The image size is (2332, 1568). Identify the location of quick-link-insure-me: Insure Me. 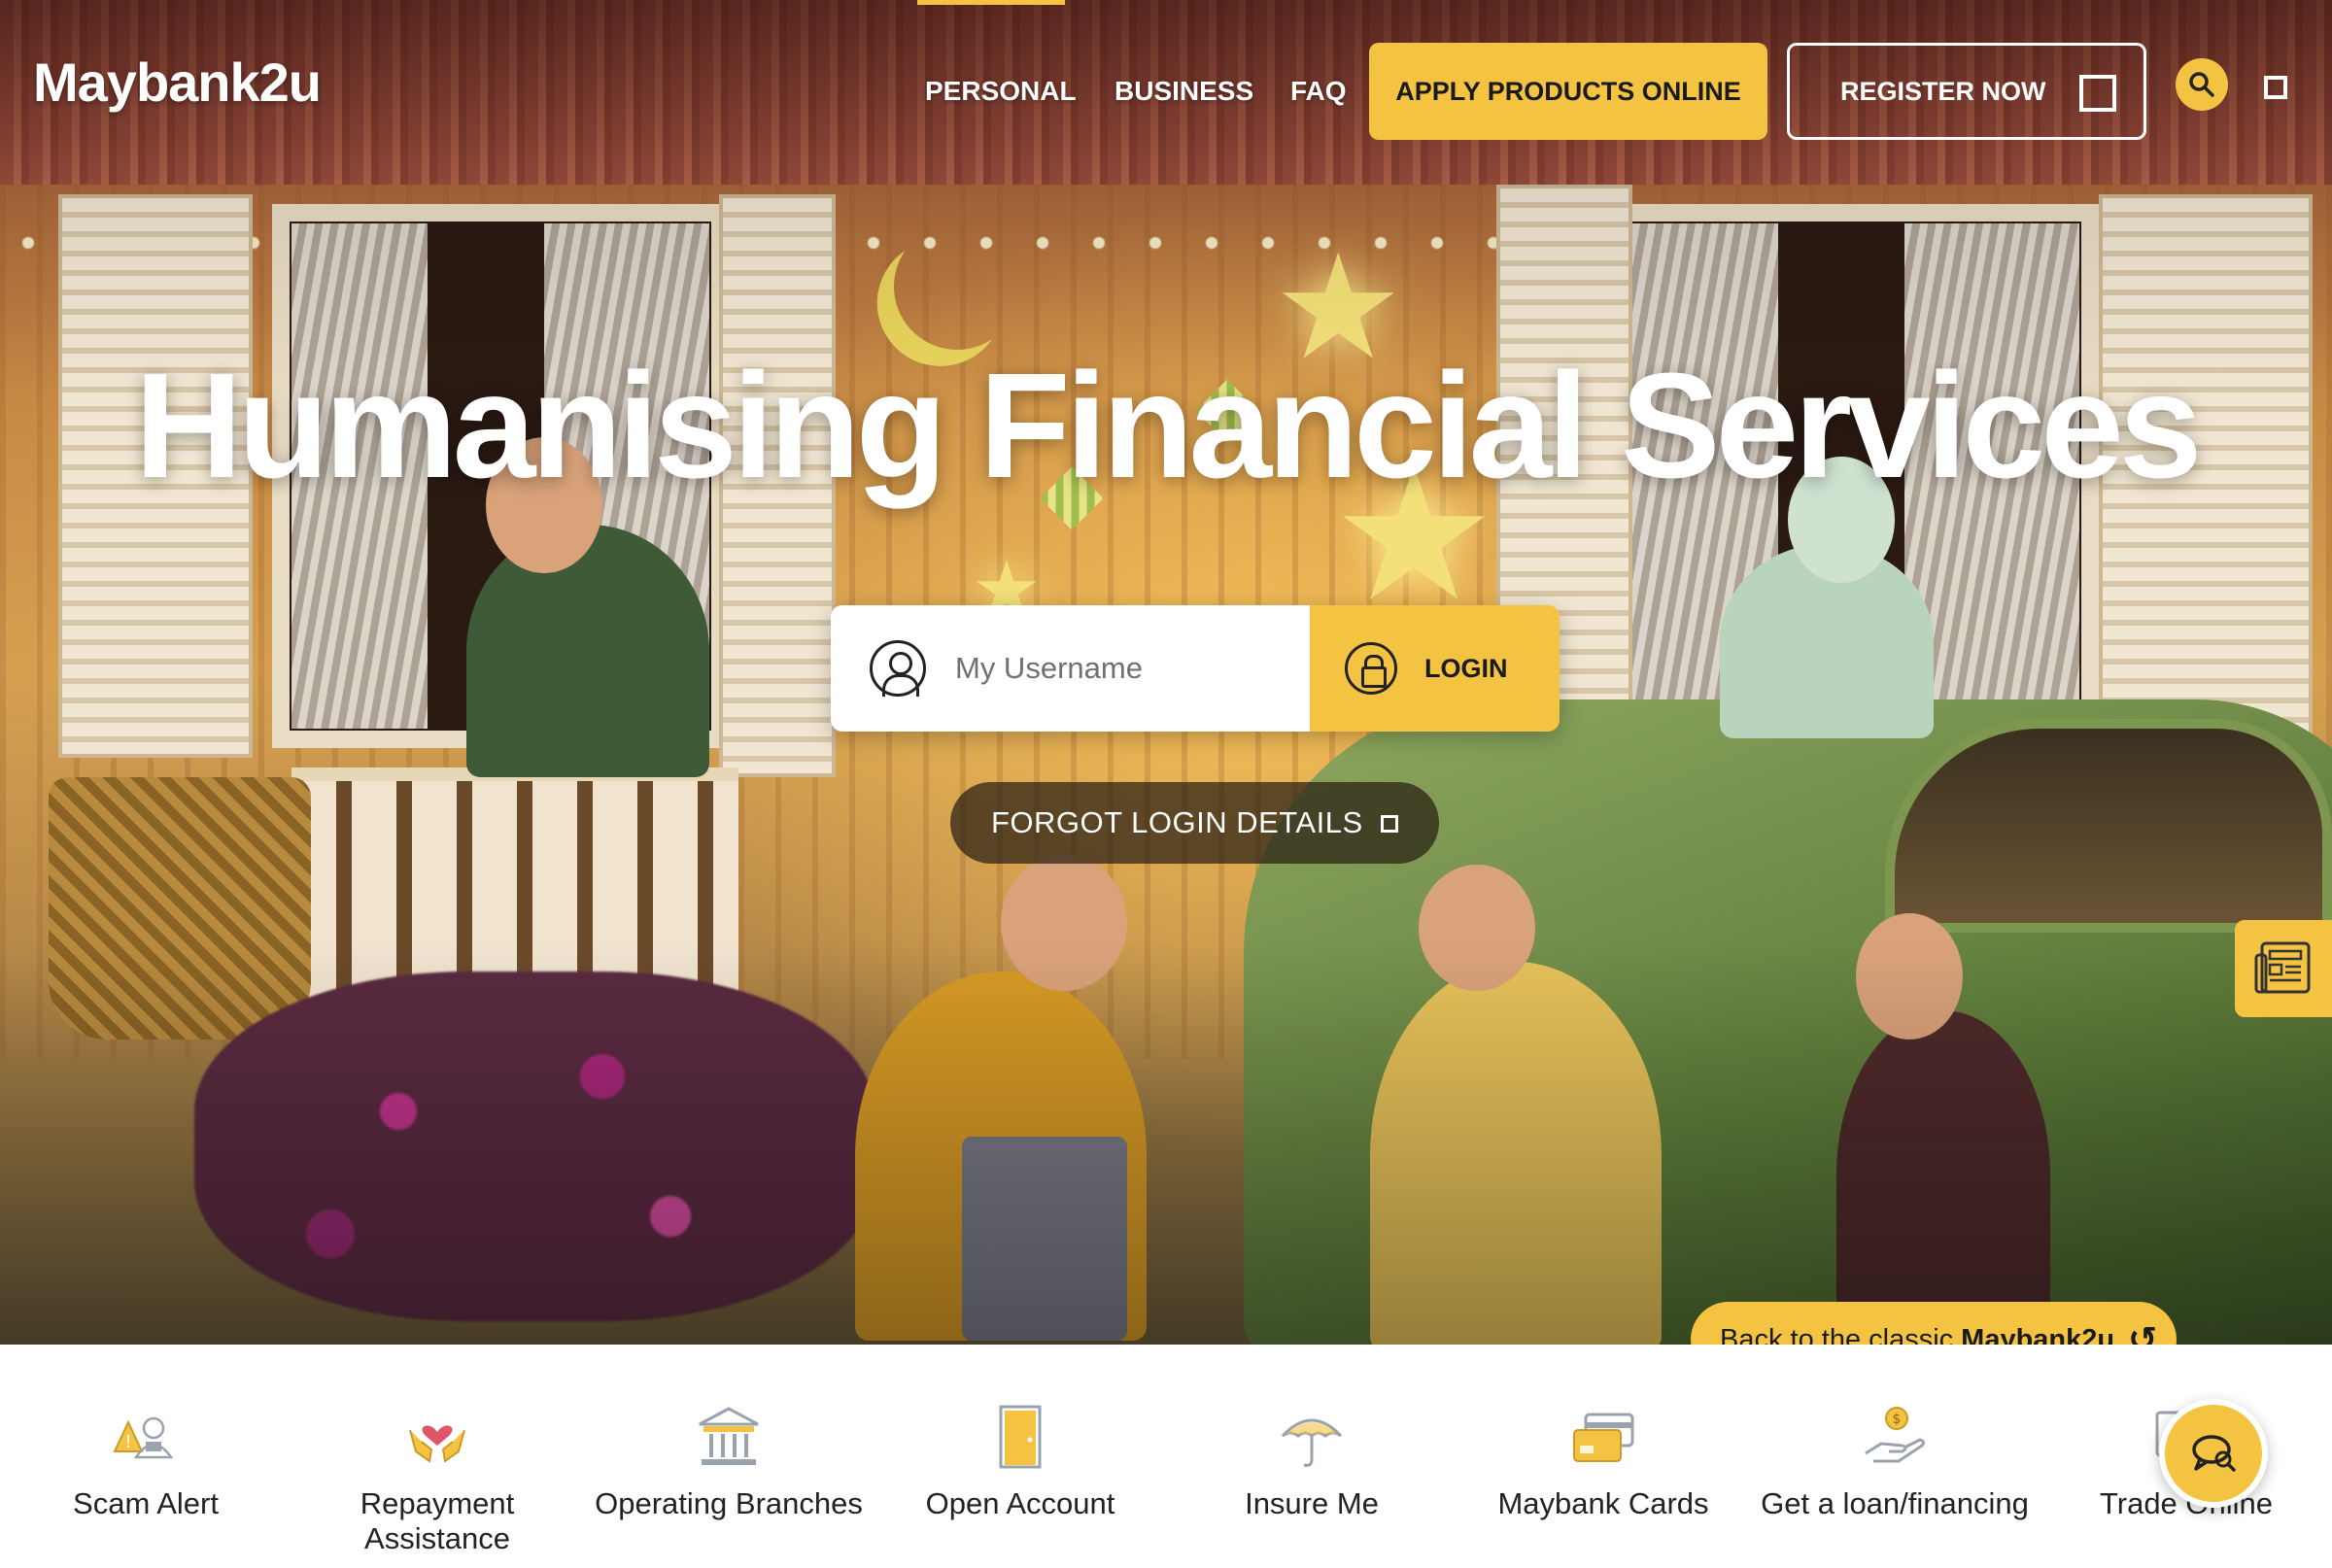
(1312, 1456).